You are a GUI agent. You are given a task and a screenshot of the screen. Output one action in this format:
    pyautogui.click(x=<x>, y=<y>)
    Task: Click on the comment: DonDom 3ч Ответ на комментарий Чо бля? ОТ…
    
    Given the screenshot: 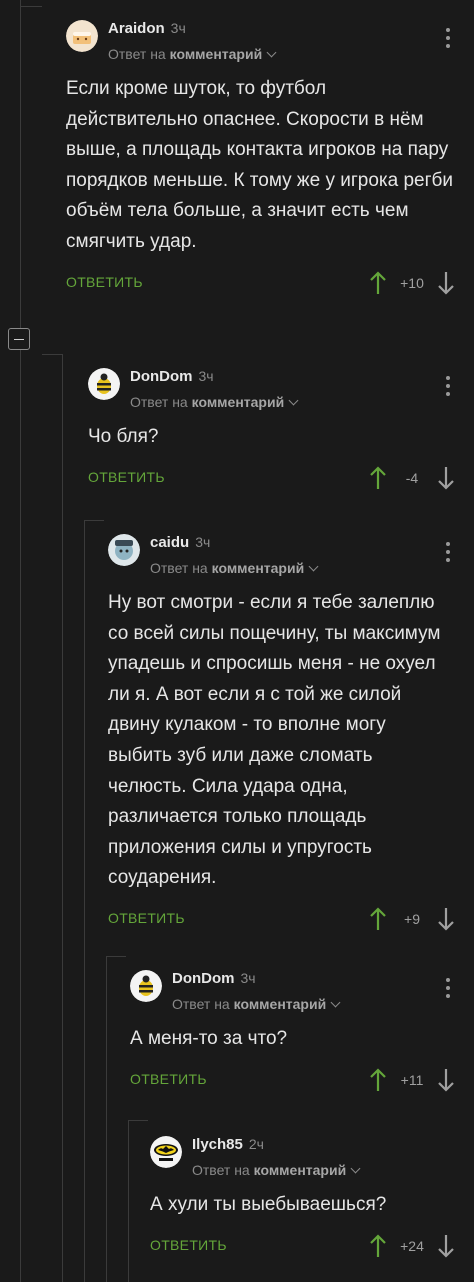 What is the action you would take?
    pyautogui.click(x=281, y=420)
    